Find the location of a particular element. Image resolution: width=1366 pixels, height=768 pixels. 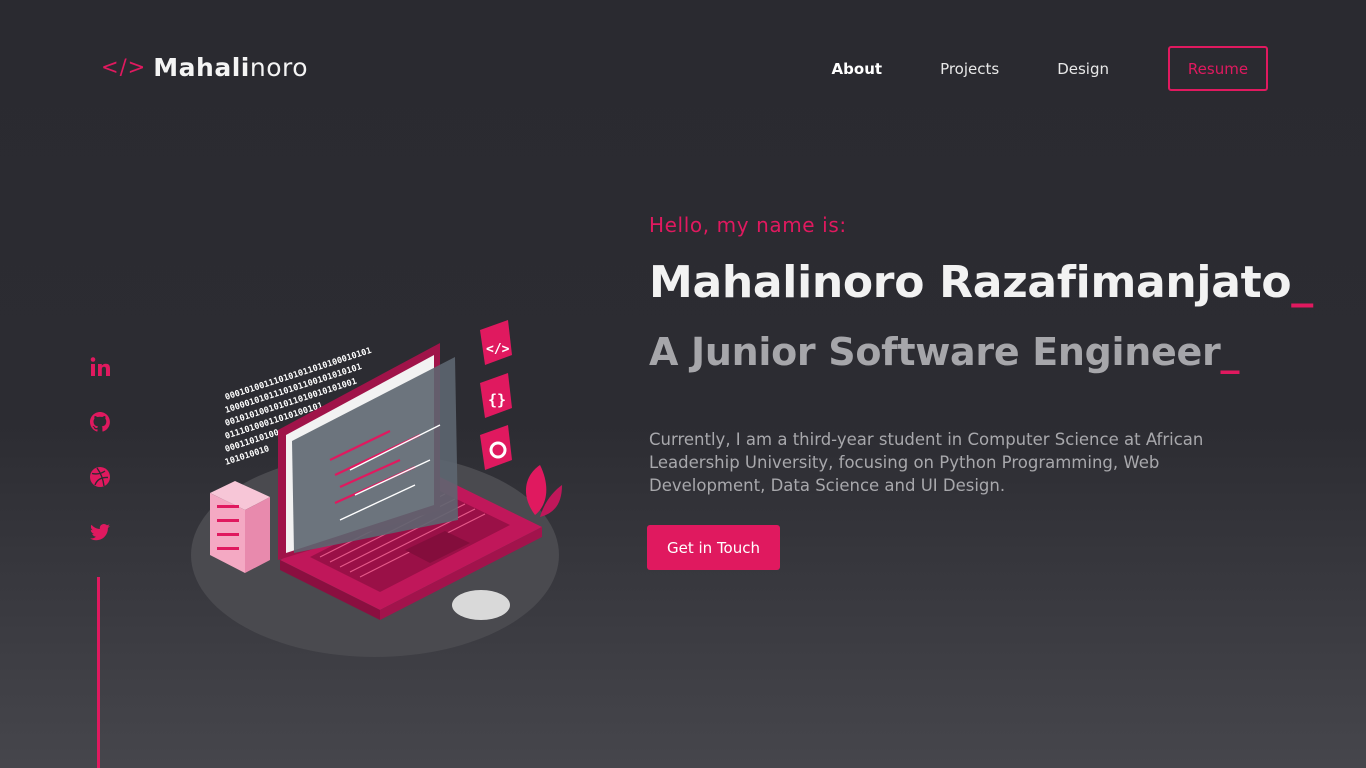

person-name: Mahalinoro Razafimanjato_ is located at coordinates (981, 282).